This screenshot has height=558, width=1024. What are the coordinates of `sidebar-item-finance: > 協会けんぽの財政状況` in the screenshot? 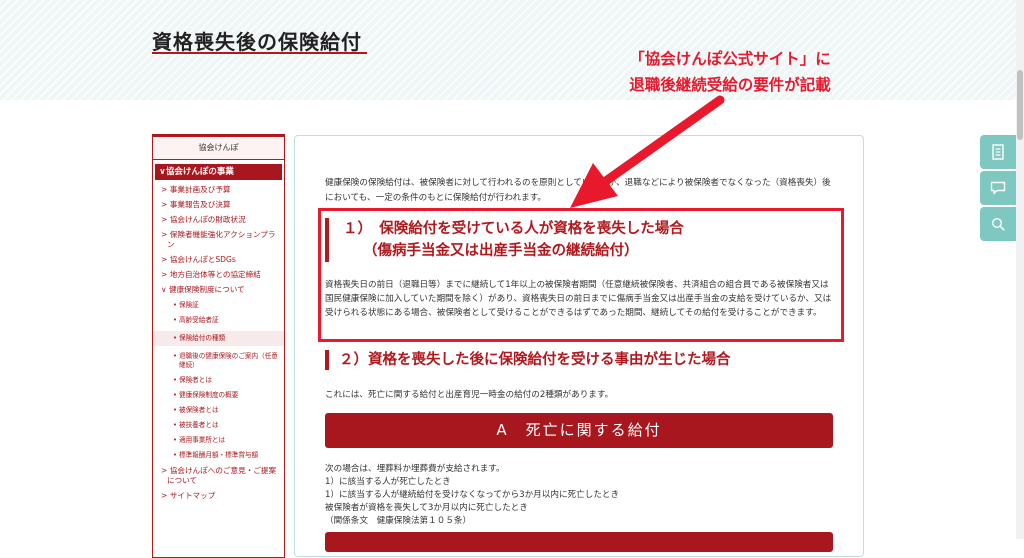 It's located at (218, 220).